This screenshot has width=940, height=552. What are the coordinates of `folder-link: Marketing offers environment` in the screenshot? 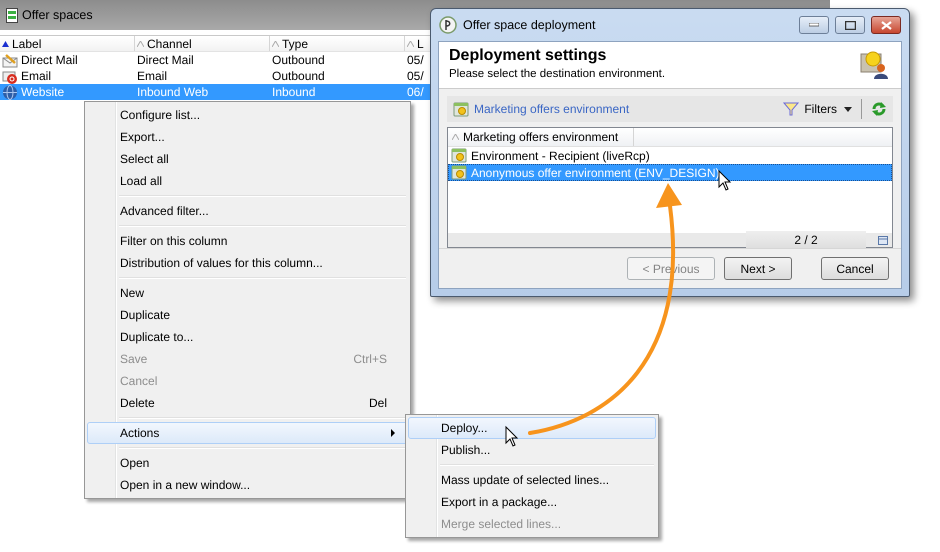 It's located at (552, 109).